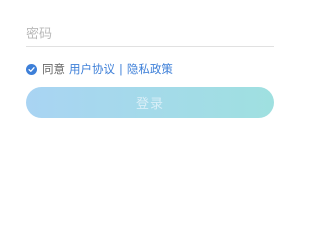  Describe the element at coordinates (150, 69) in the screenshot. I see `privacy-policy-link: 隐私政策` at that location.